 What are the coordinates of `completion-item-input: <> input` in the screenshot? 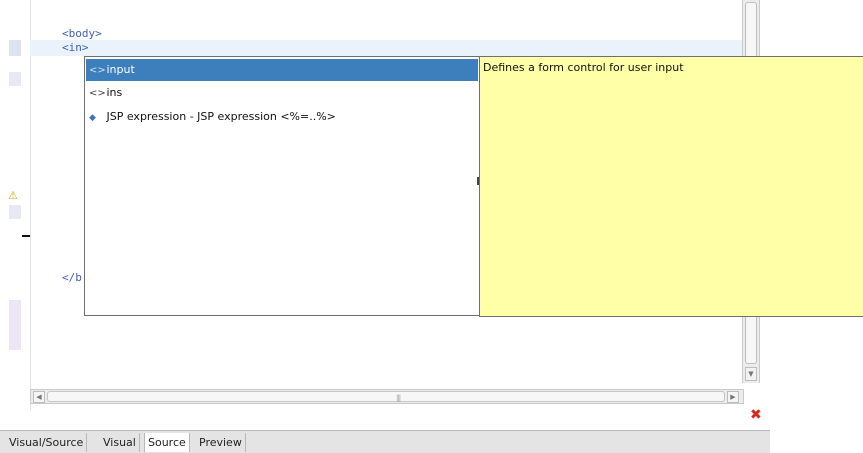 It's located at (282, 70).